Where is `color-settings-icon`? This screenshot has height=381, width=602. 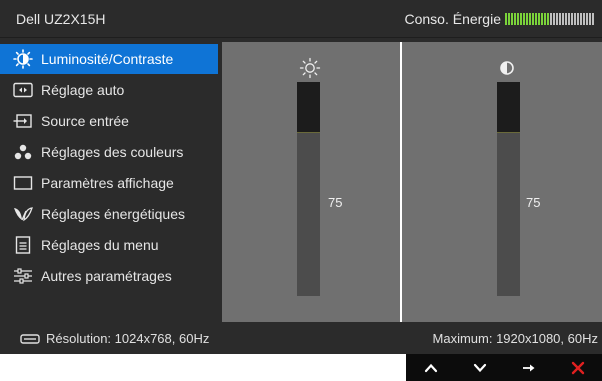
color-settings-icon is located at coordinates (23, 152).